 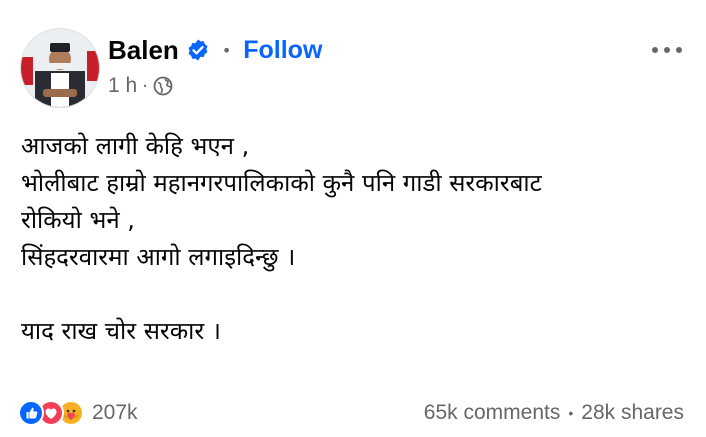 What do you see at coordinates (31, 413) in the screenshot?
I see `like-reaction-icon` at bounding box center [31, 413].